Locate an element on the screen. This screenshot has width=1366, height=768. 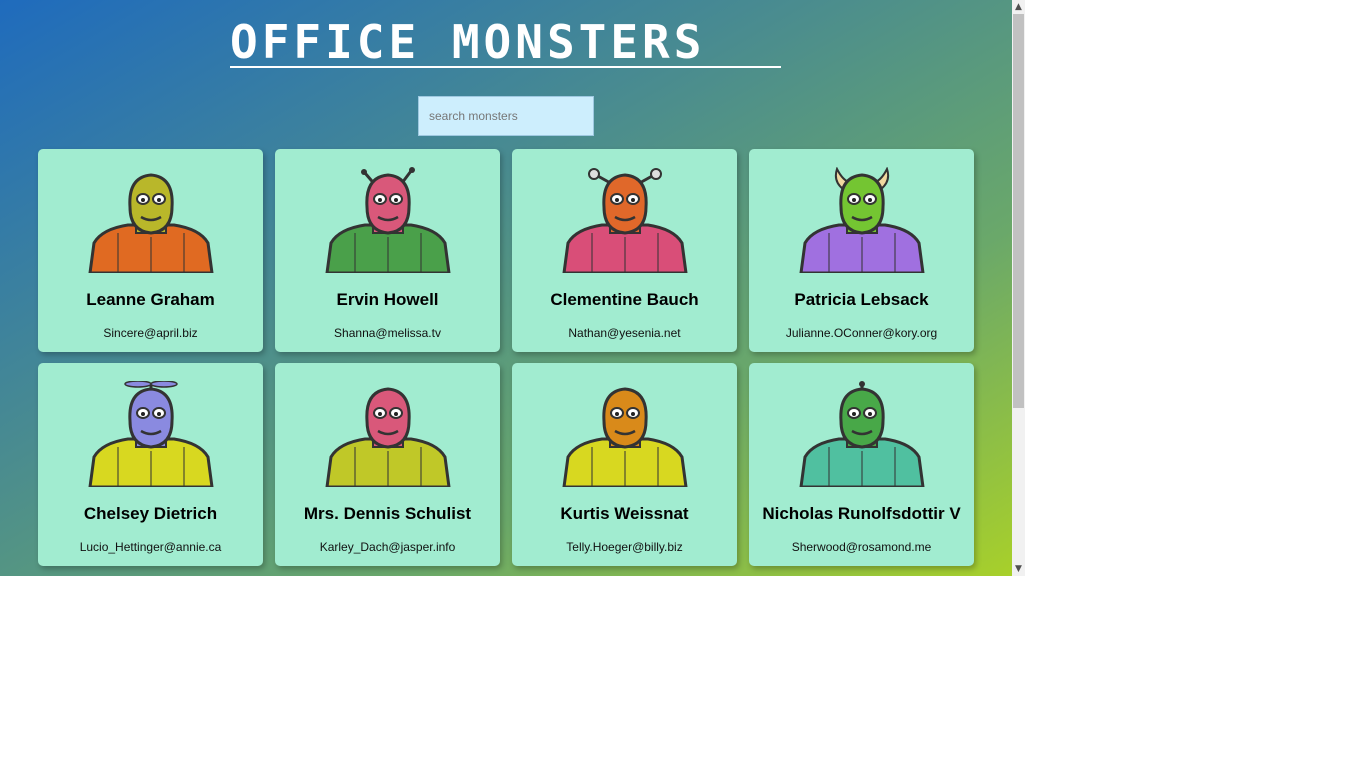
monster-name: Leanne Graham is located at coordinates (150, 299).